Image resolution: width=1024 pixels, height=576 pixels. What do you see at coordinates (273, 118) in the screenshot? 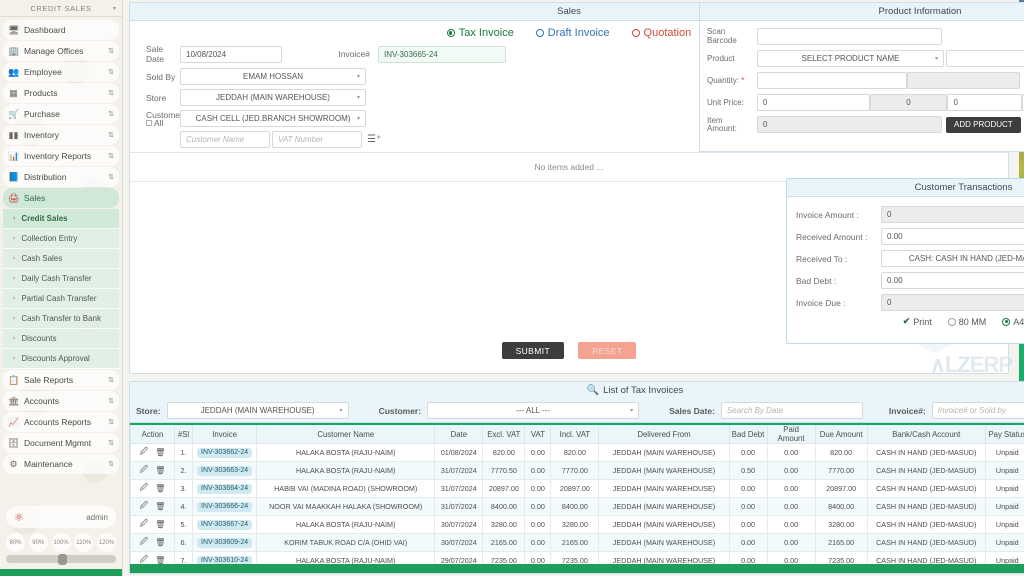
I see `customer-select: CASH CELL (JED.BRANCH SHOWROOM) ▾` at bounding box center [273, 118].